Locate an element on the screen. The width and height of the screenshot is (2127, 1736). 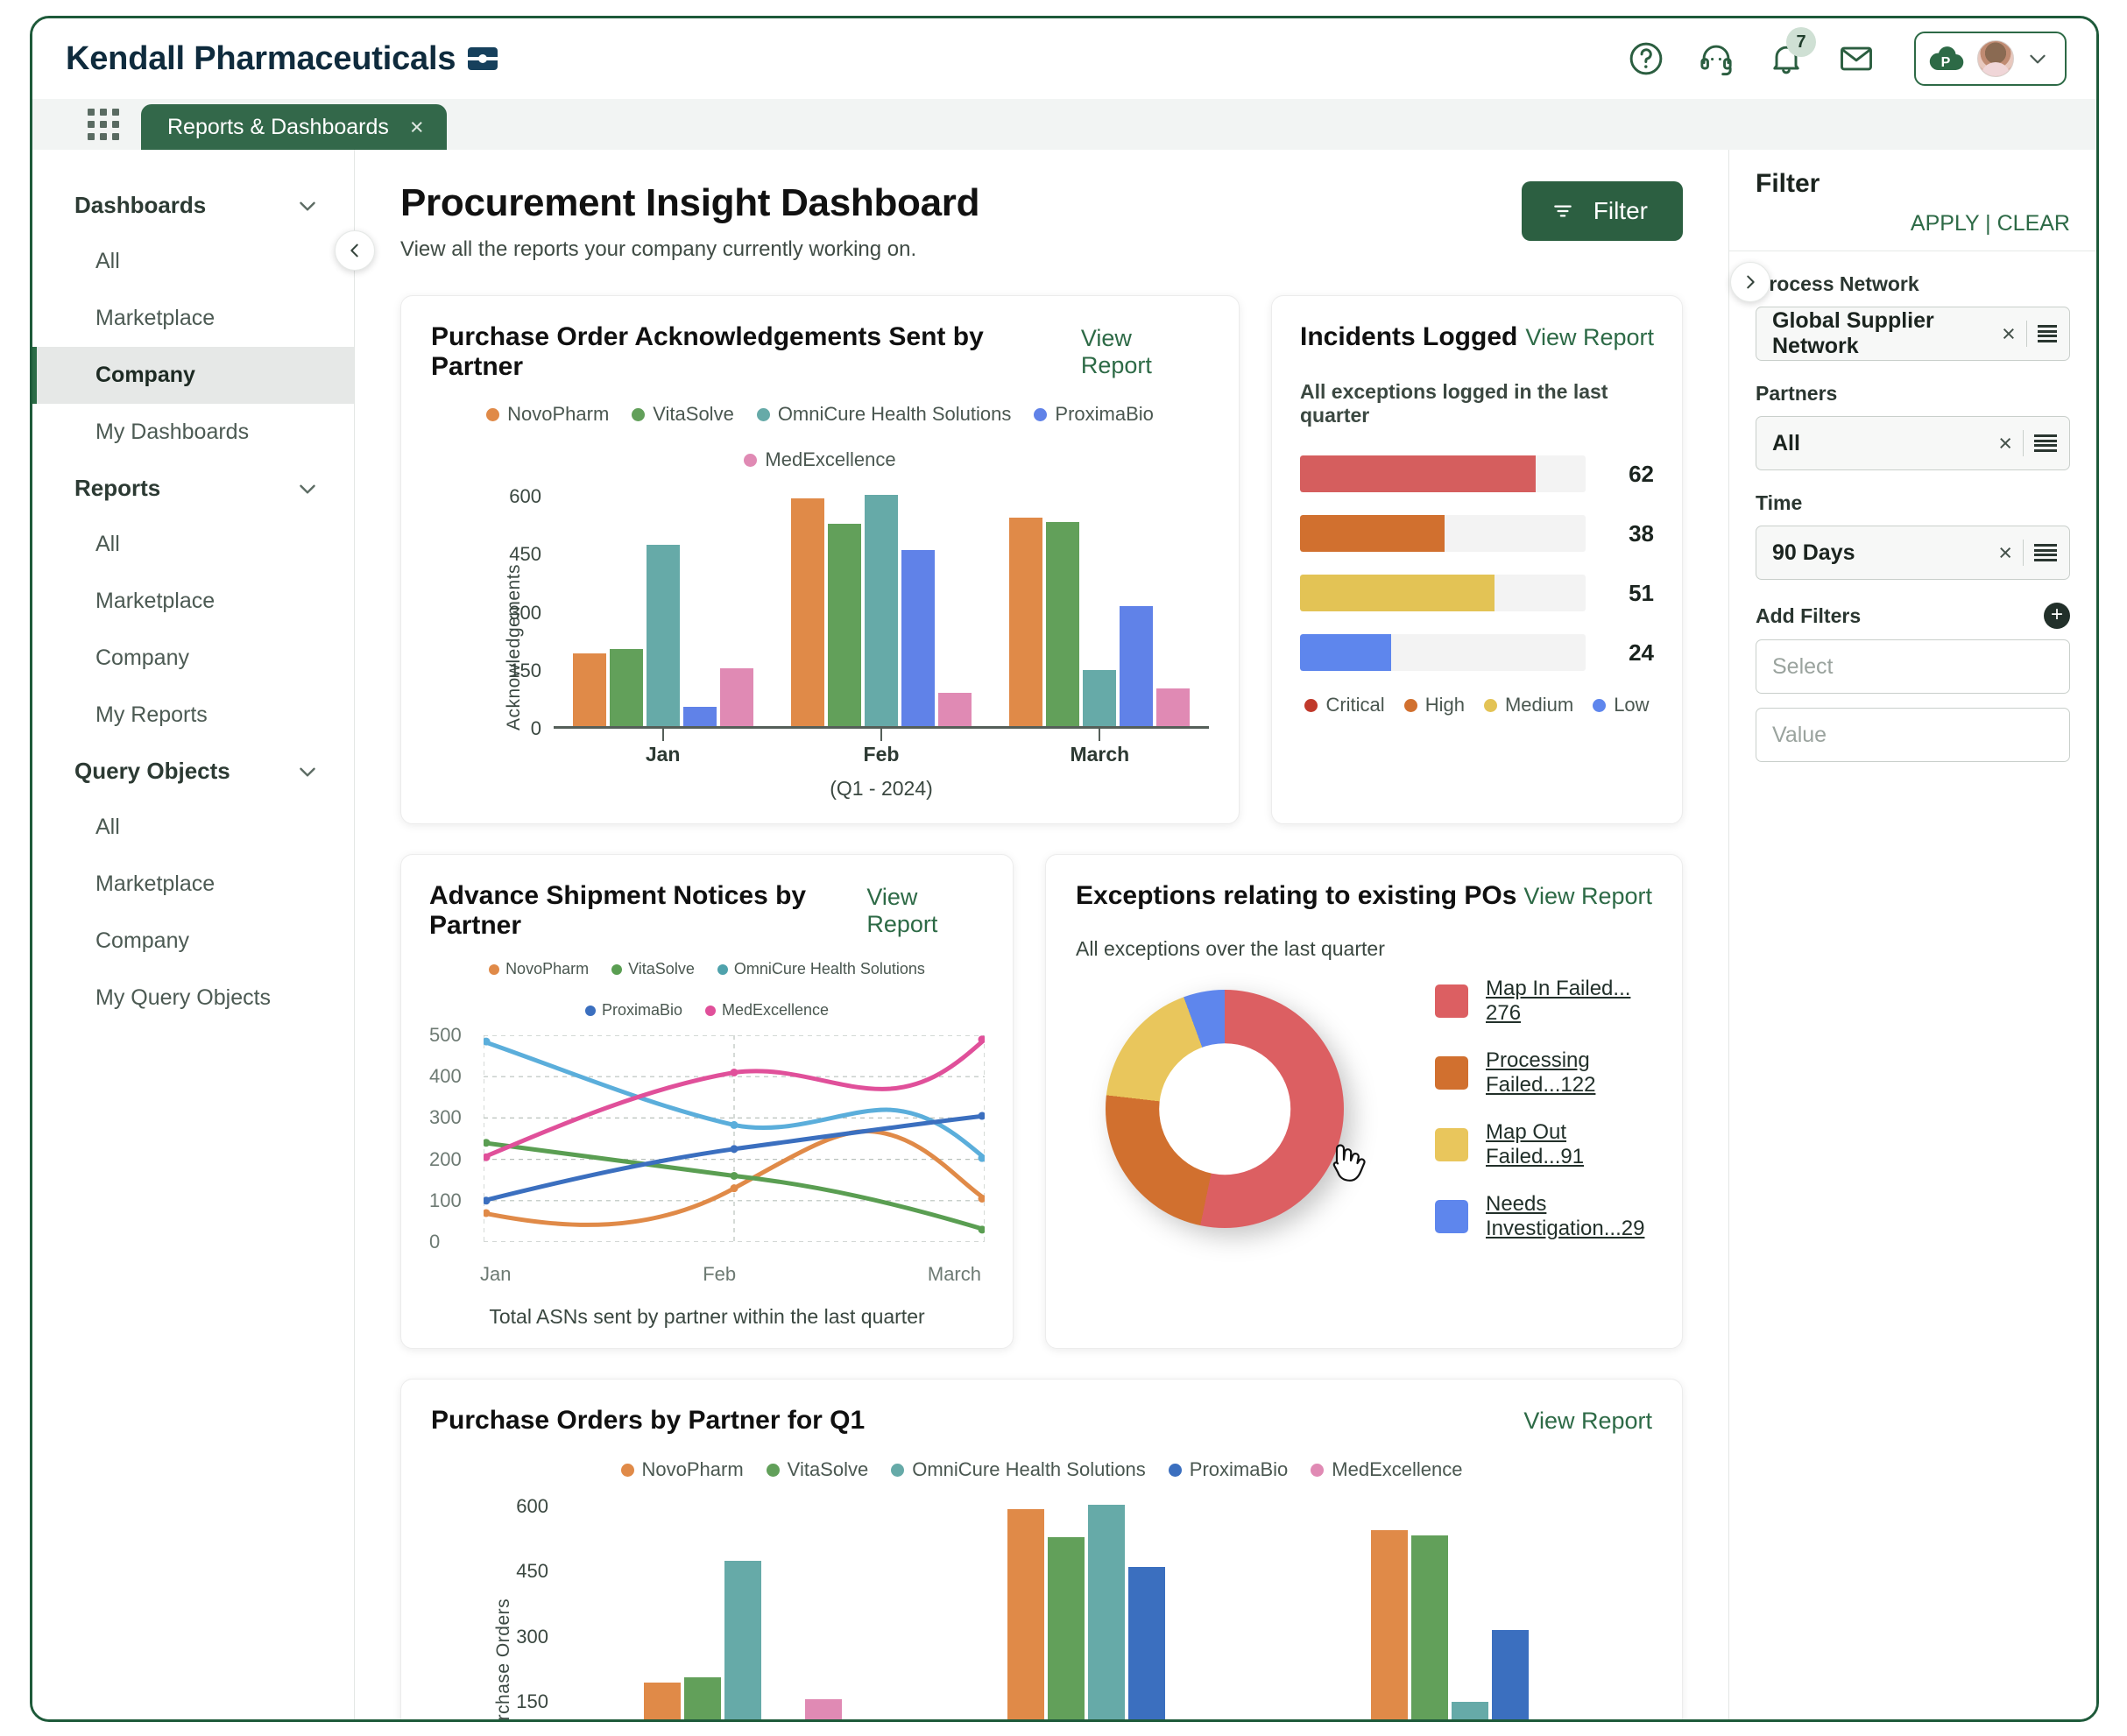
value-filter-input: Value is located at coordinates (1913, 735).